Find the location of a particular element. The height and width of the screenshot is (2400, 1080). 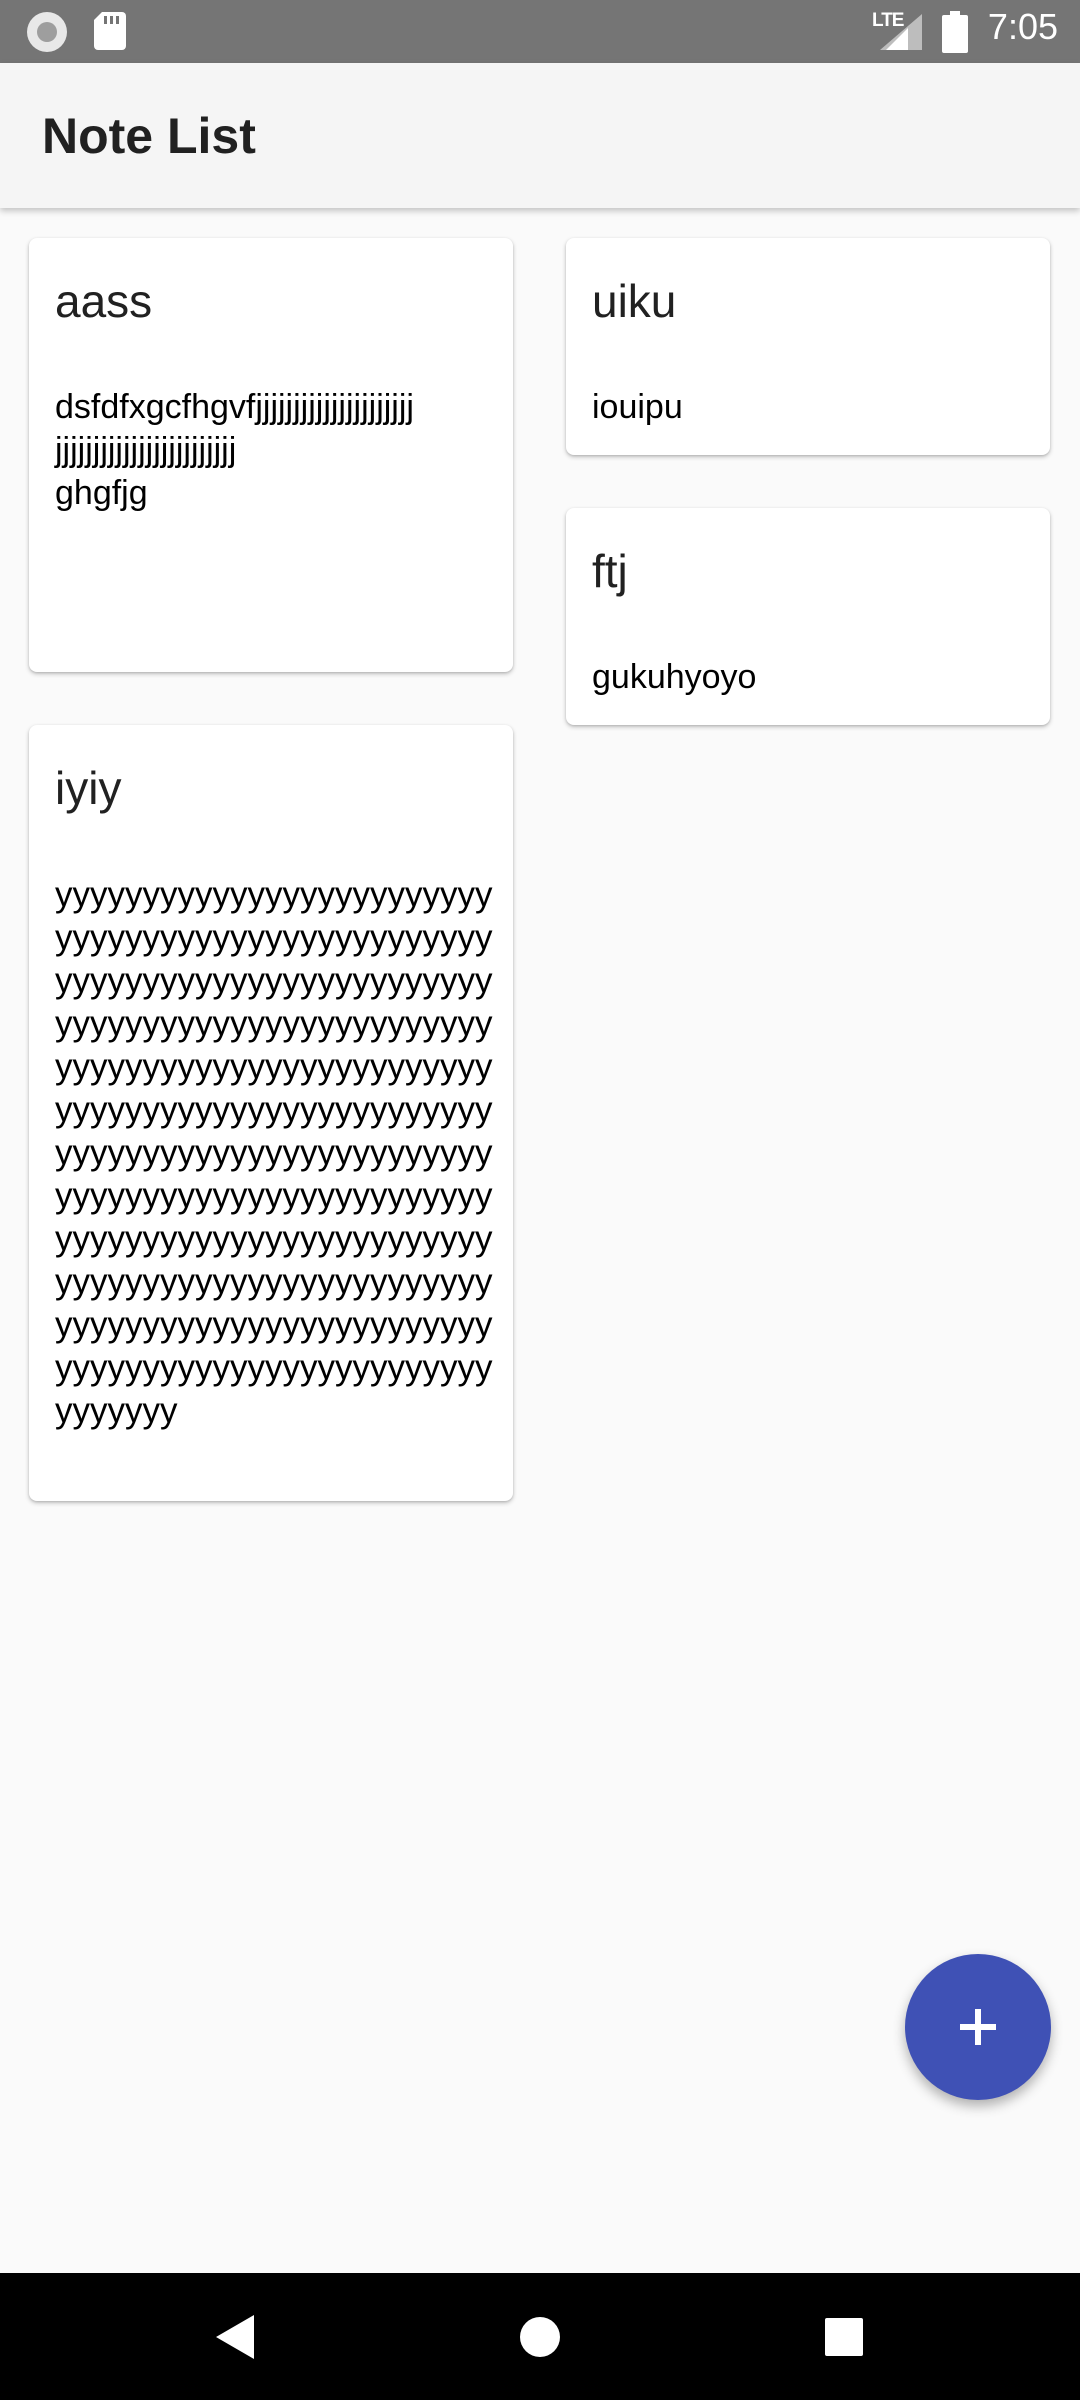

recents-button is located at coordinates (844, 2336).